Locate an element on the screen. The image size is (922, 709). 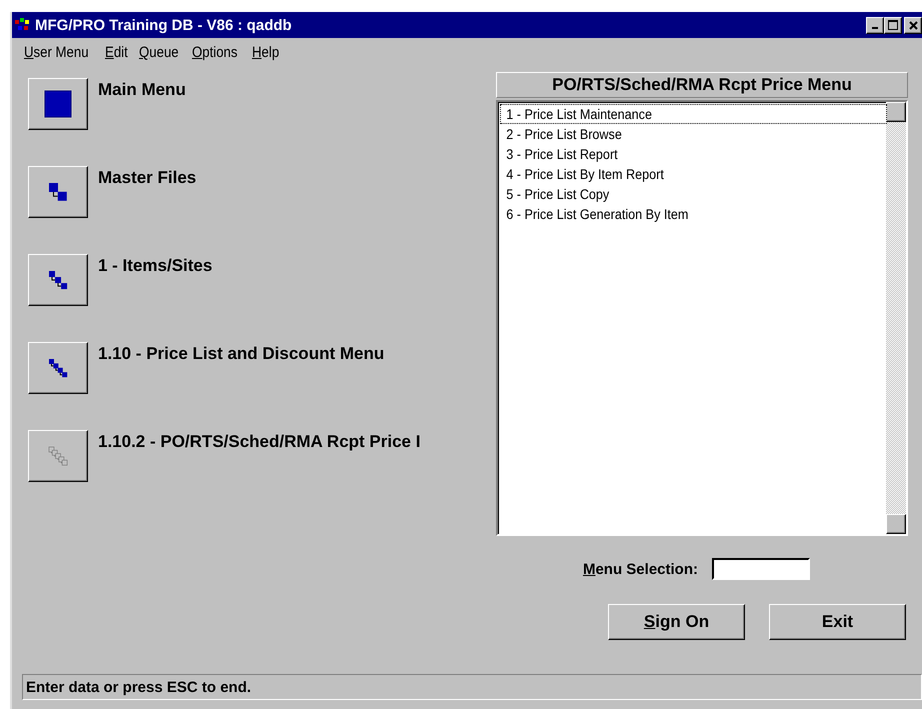
menu-list-item: 1 - Price List Maintenance is located at coordinates (693, 114).